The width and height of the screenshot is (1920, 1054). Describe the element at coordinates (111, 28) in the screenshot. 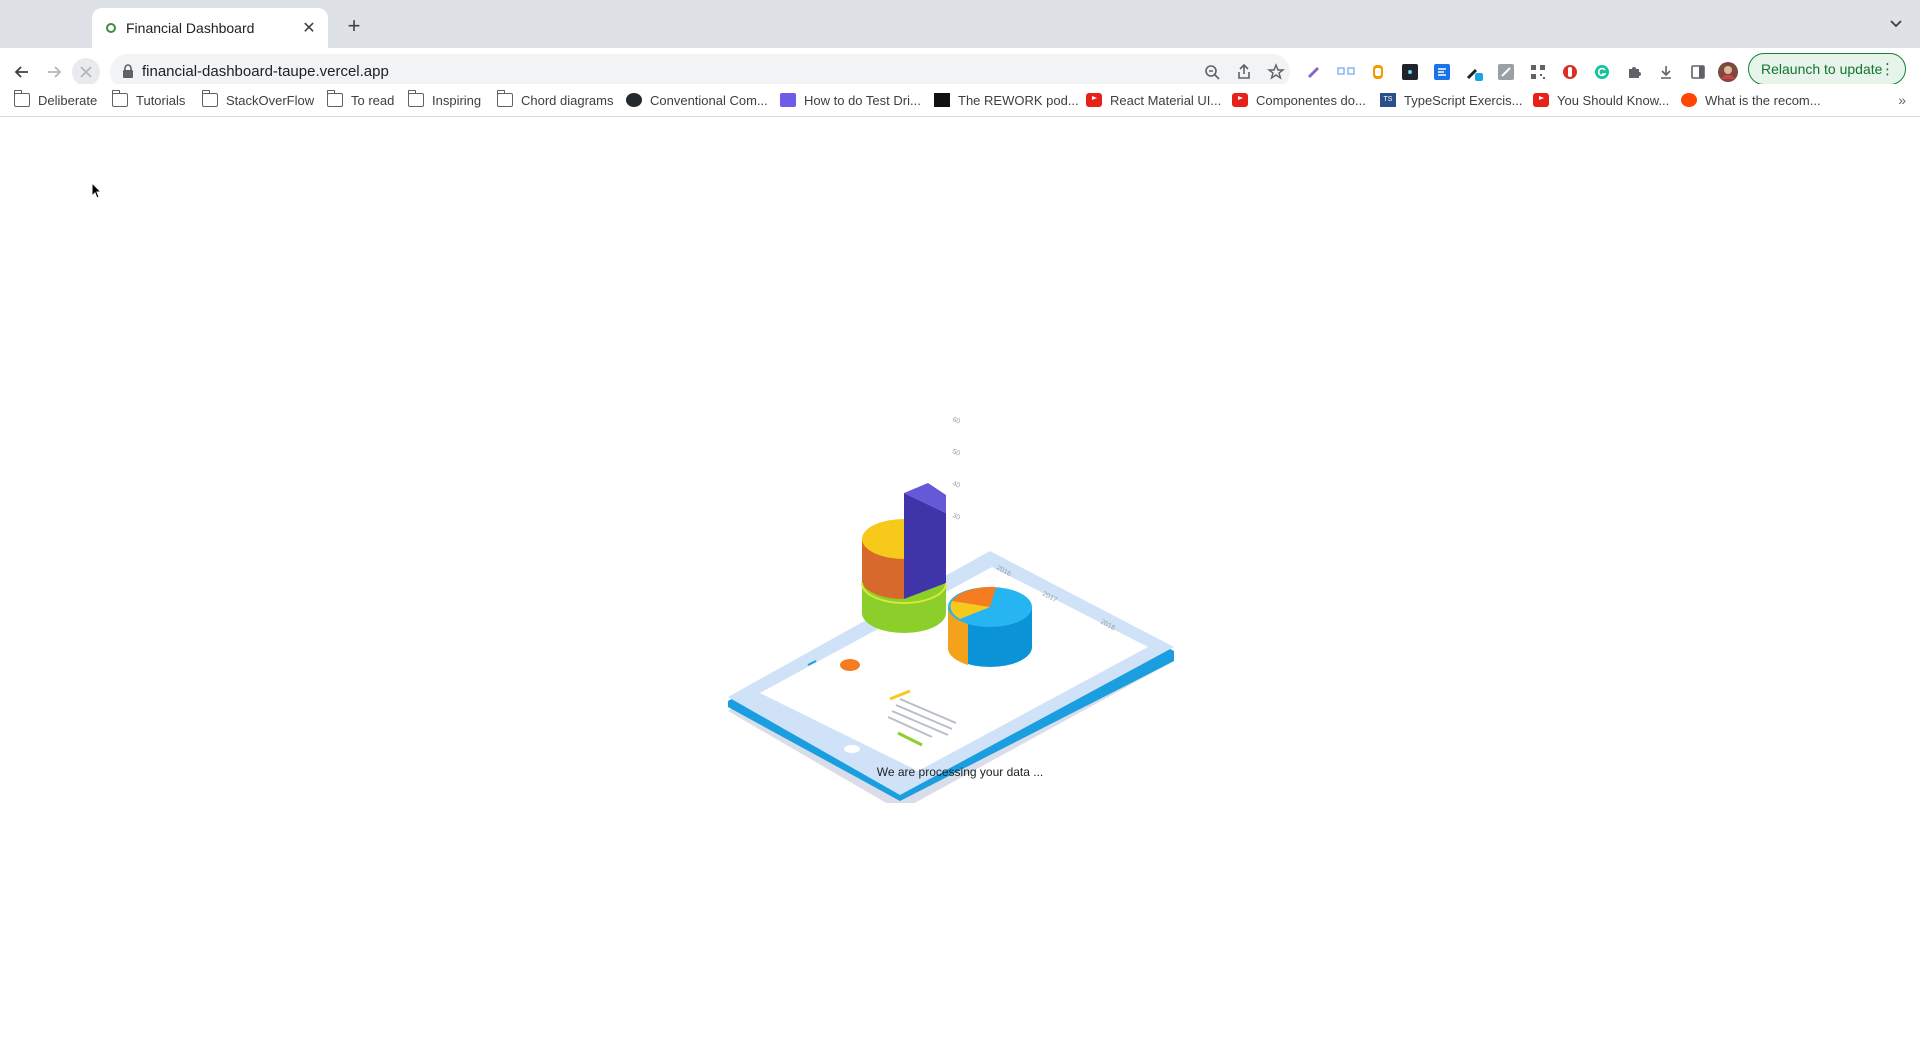

I see `loading-favicon-icon` at that location.